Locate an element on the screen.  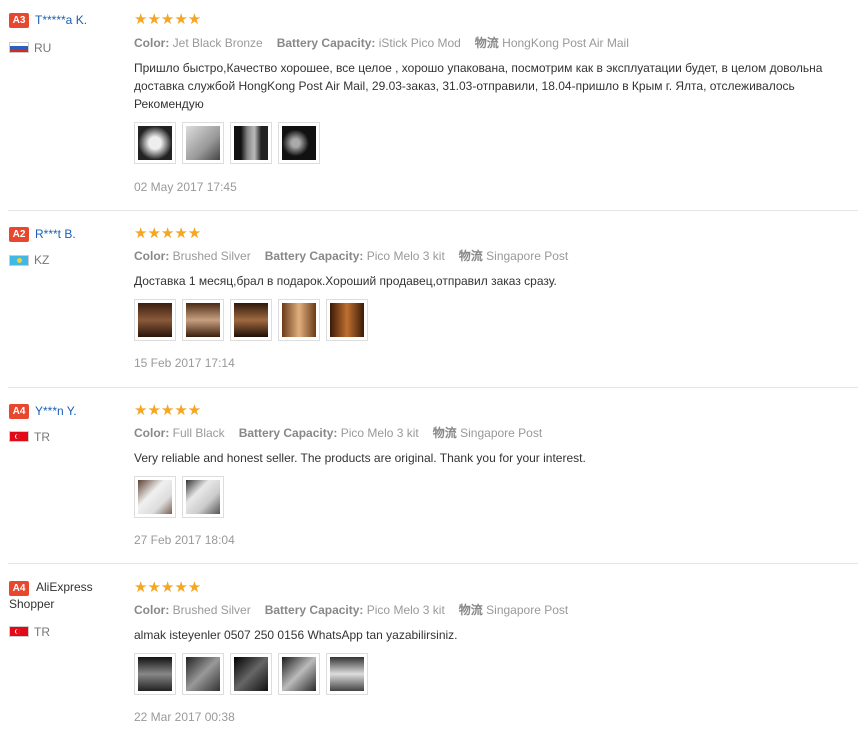
reviewer-country: RU is located at coordinates (43, 48).